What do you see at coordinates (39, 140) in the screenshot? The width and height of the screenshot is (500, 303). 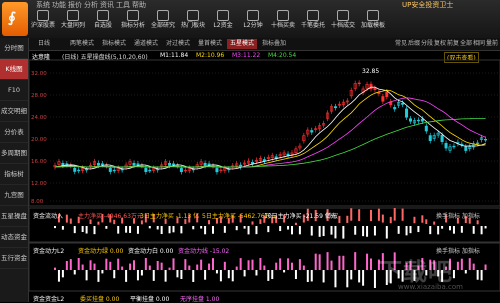 I see `price-tick-3: 20.00` at bounding box center [39, 140].